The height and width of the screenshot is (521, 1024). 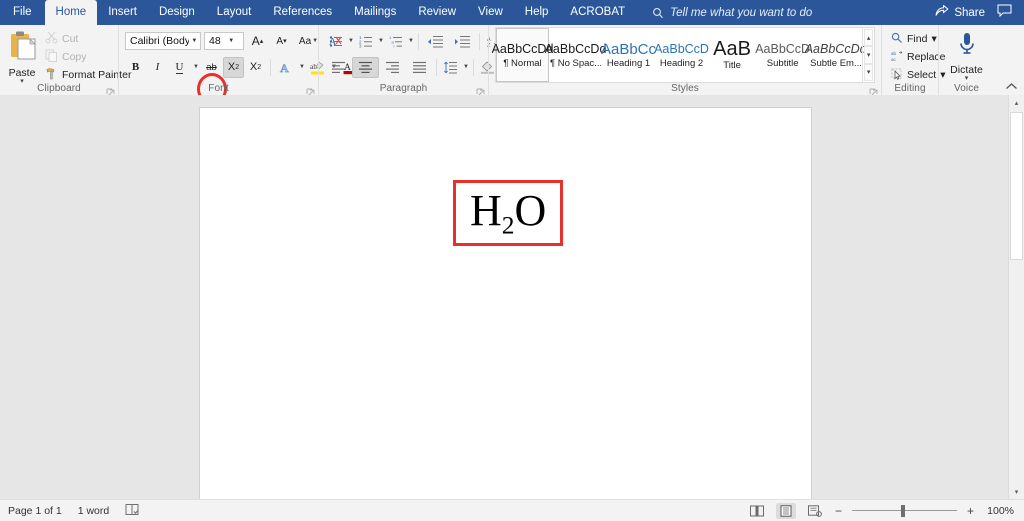 What do you see at coordinates (537, 12) in the screenshot?
I see `tab-help: Help` at bounding box center [537, 12].